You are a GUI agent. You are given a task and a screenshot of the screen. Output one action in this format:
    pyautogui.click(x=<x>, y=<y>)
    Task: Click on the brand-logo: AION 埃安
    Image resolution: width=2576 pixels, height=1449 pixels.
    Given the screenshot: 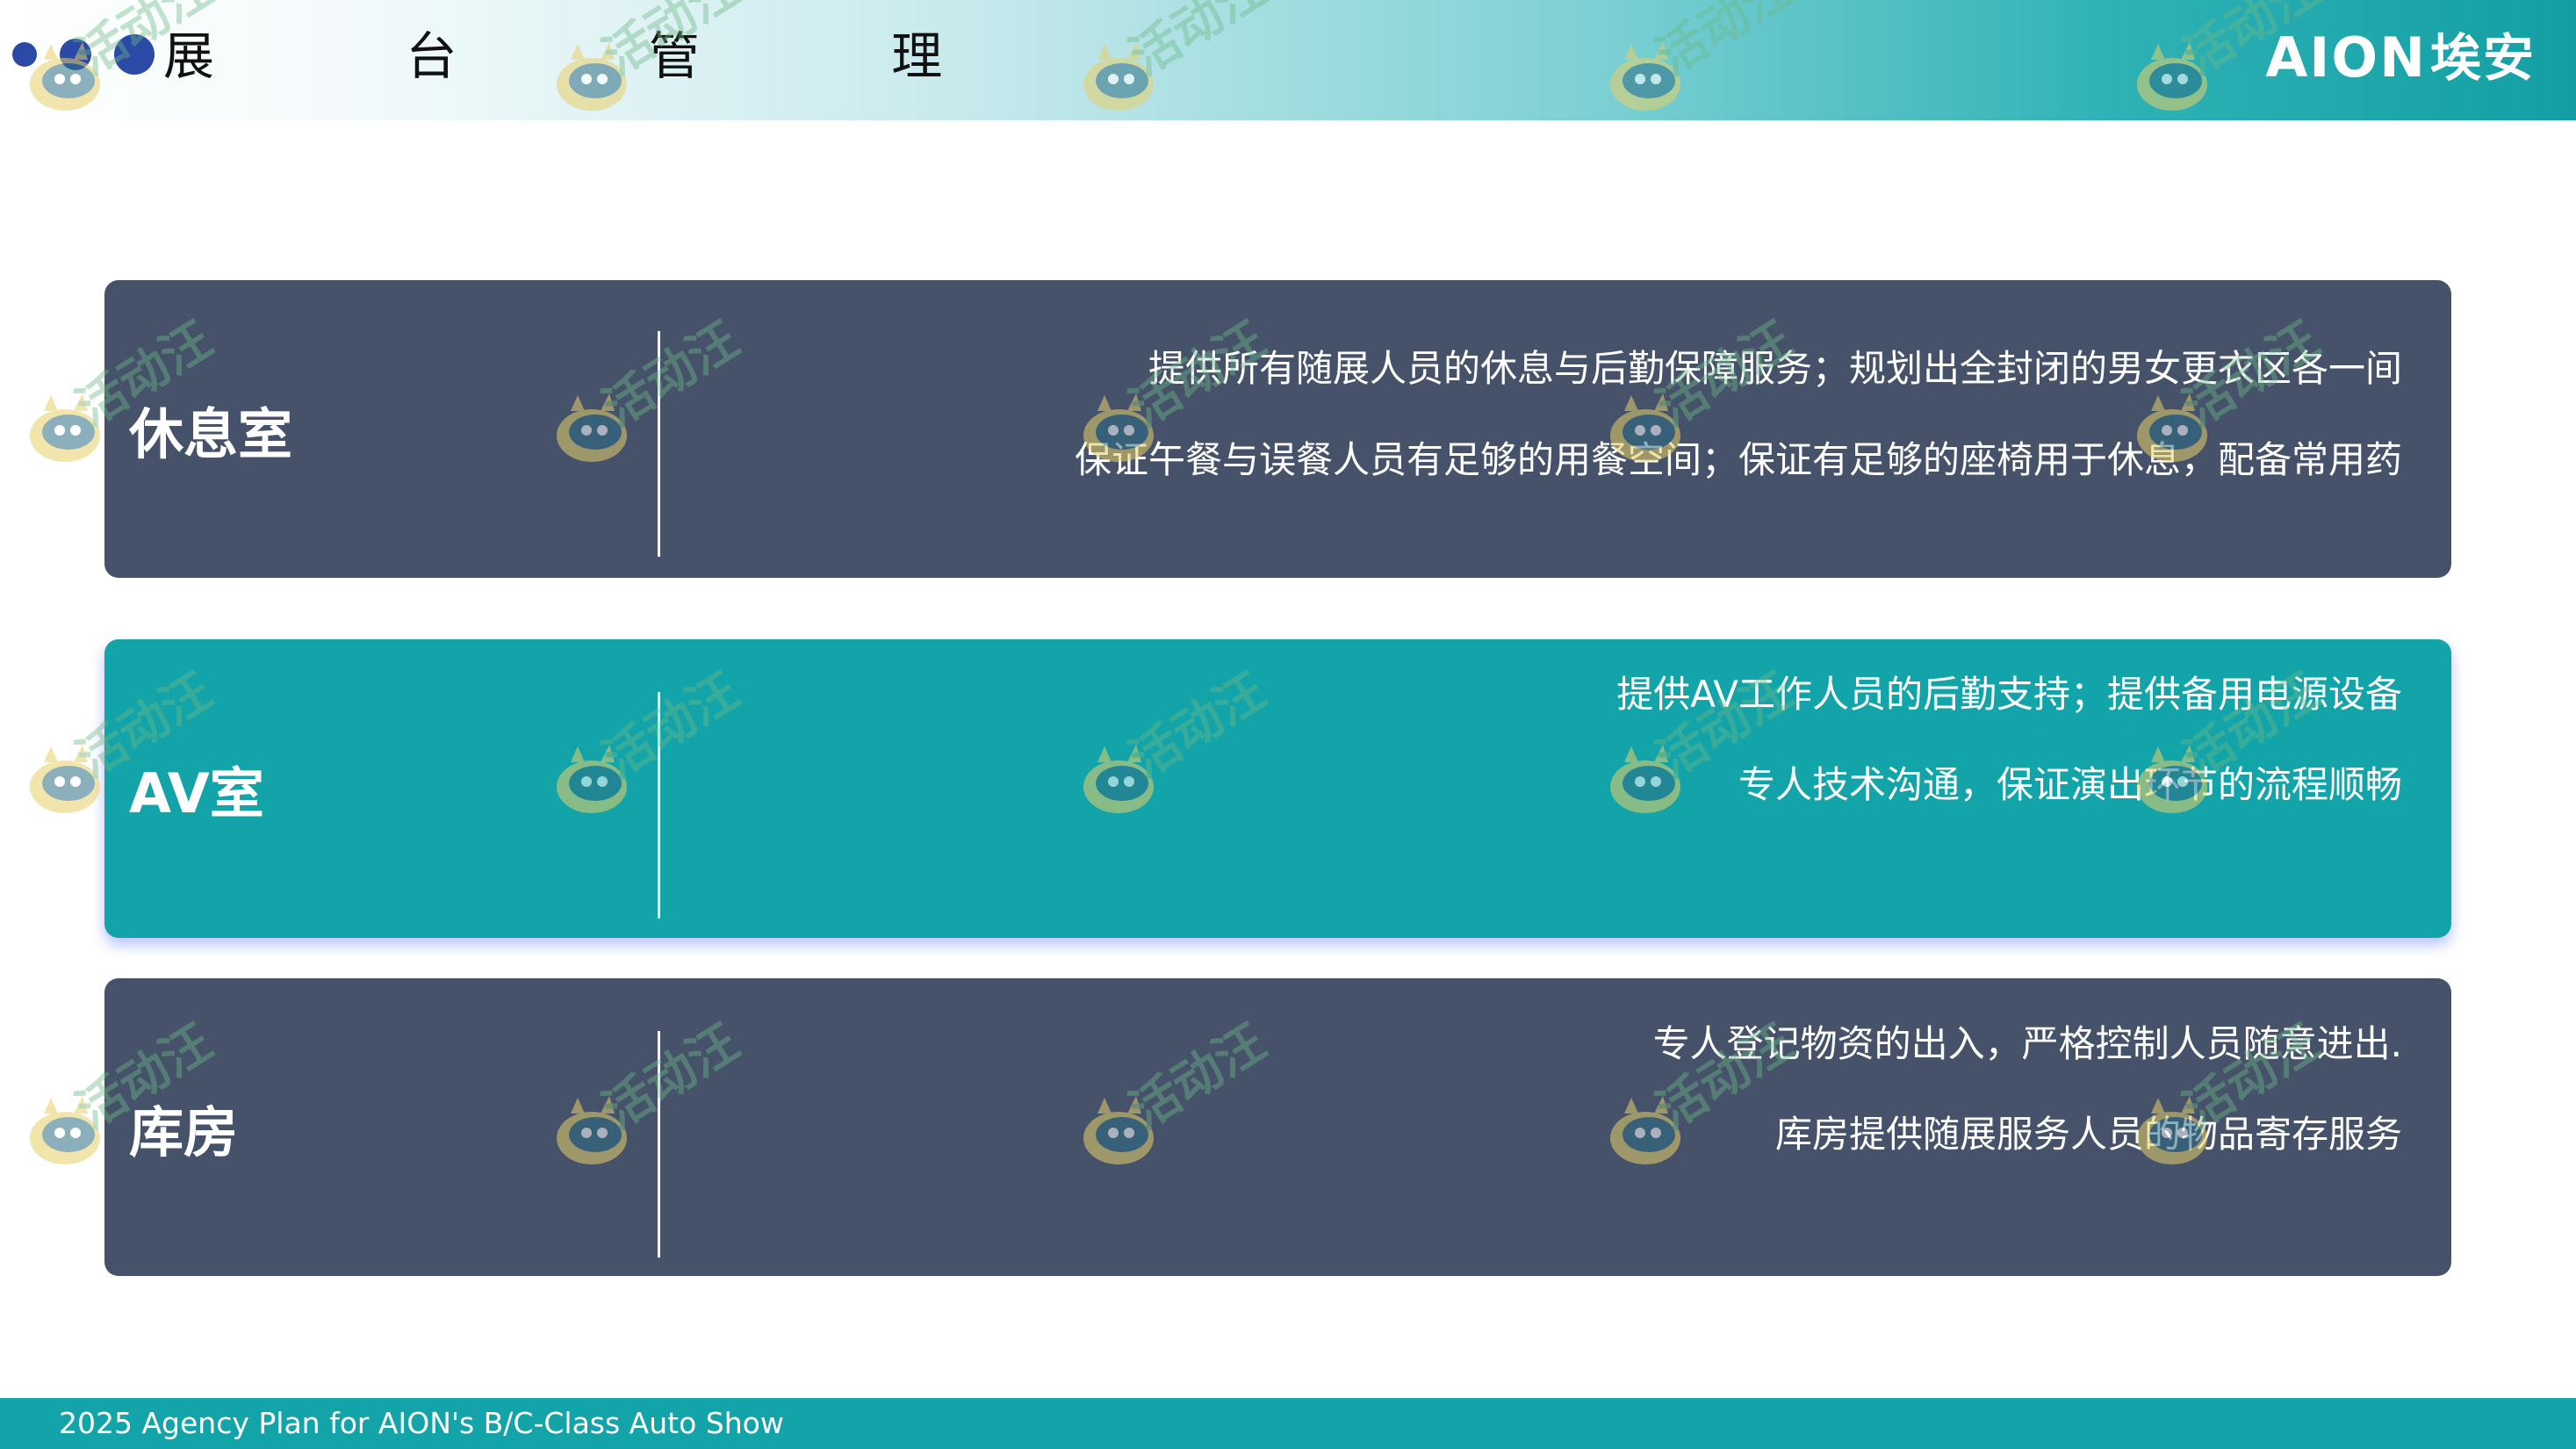 What is the action you would take?
    pyautogui.click(x=2400, y=58)
    